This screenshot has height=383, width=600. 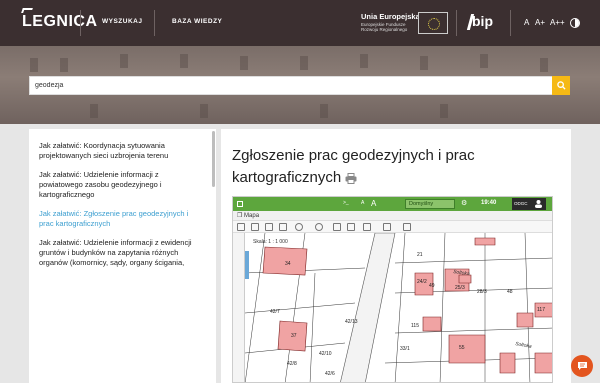 I want to click on parcel-label: 33/1, so click(x=405, y=349).